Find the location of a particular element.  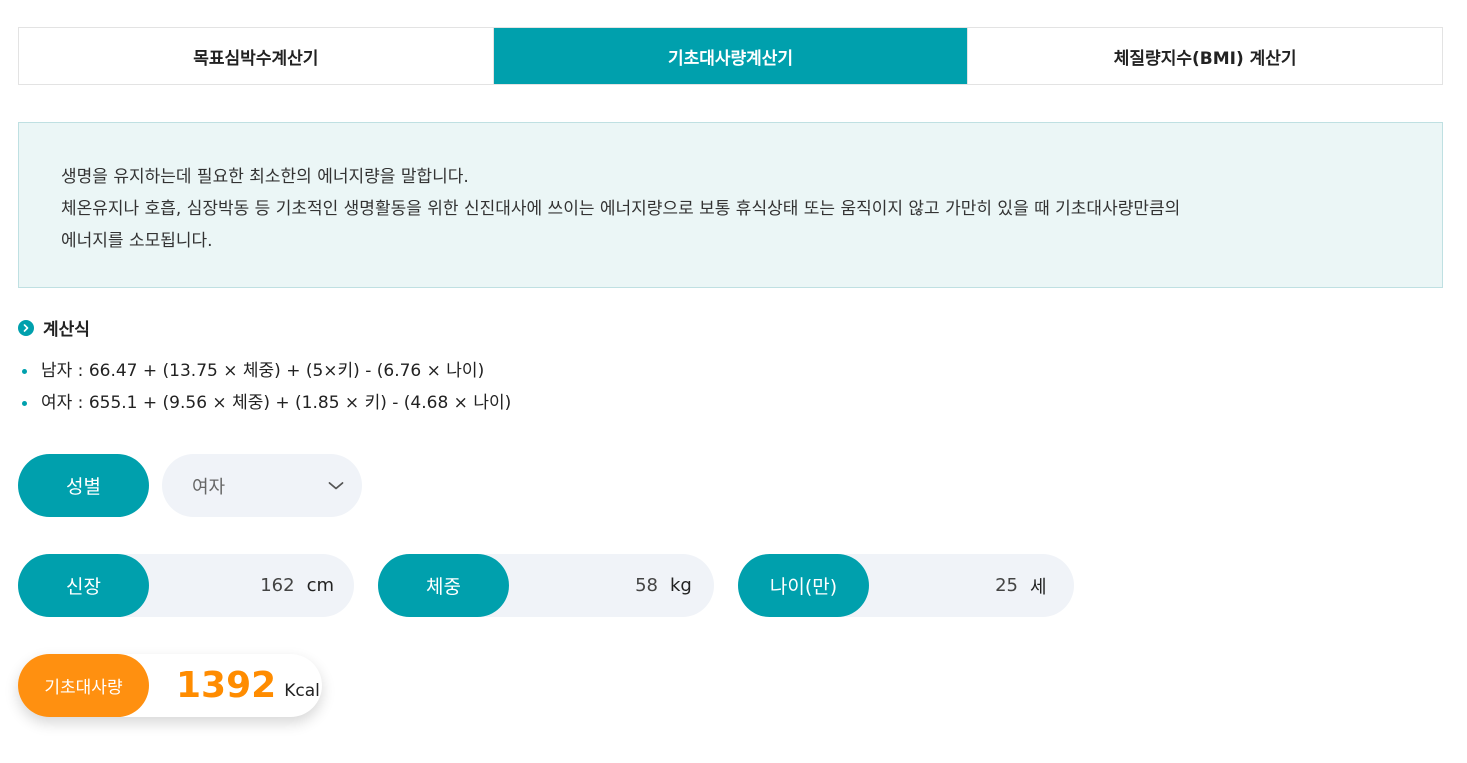

age-unit: 세 is located at coordinates (1038, 587).